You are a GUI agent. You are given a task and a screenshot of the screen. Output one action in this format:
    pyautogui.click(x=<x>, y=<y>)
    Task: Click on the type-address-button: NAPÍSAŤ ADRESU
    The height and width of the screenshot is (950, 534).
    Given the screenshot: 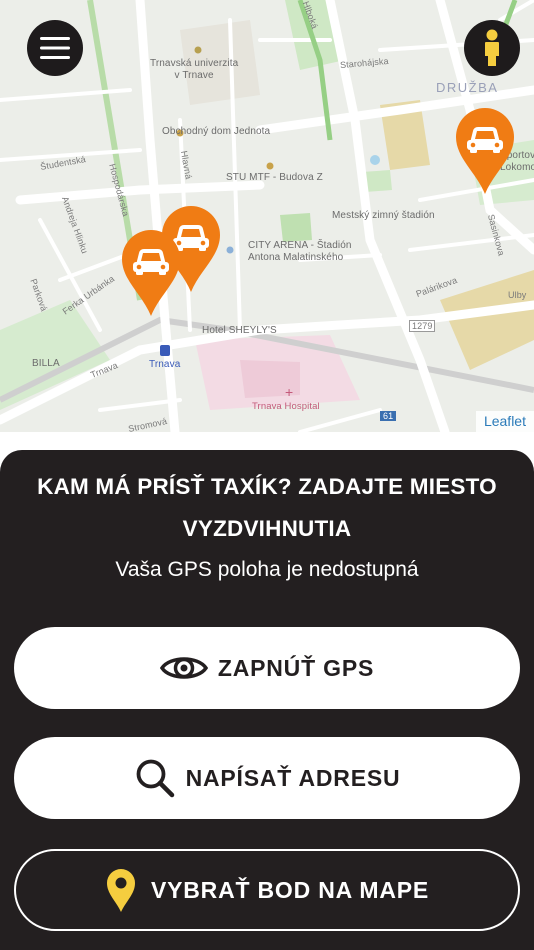 What is the action you would take?
    pyautogui.click(x=267, y=778)
    